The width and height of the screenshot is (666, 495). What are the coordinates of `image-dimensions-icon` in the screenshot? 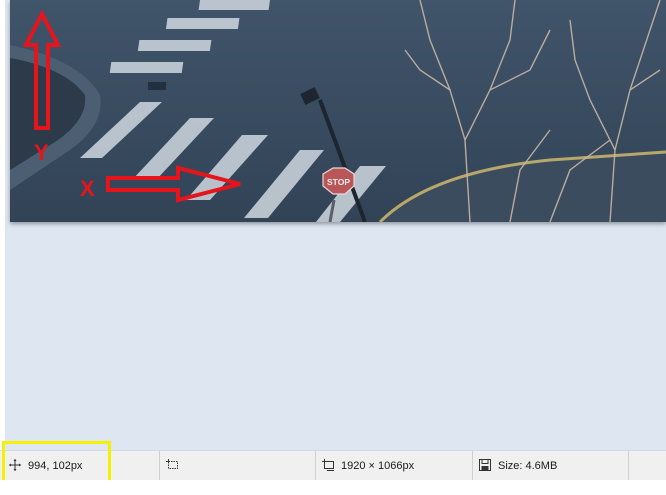 It's located at (329, 465).